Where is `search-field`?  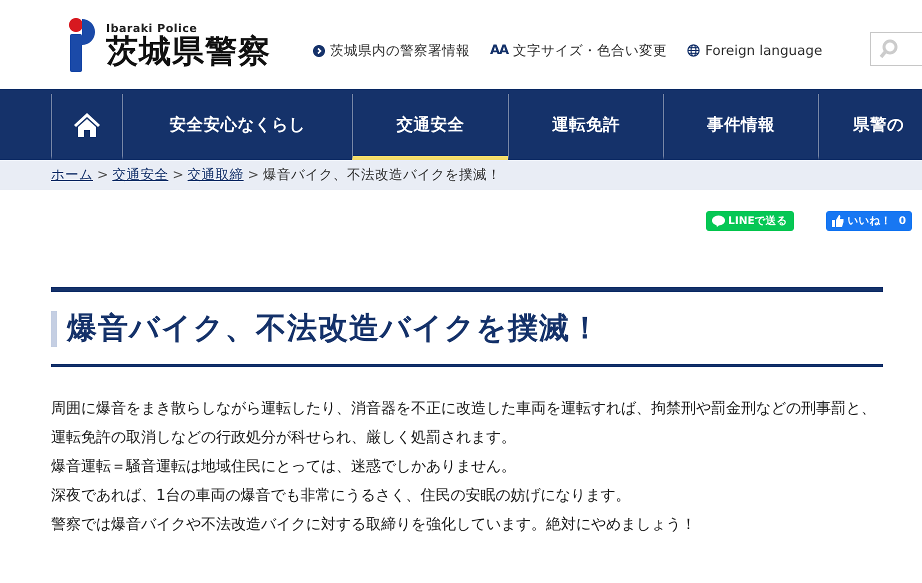
search-field is located at coordinates (896, 49).